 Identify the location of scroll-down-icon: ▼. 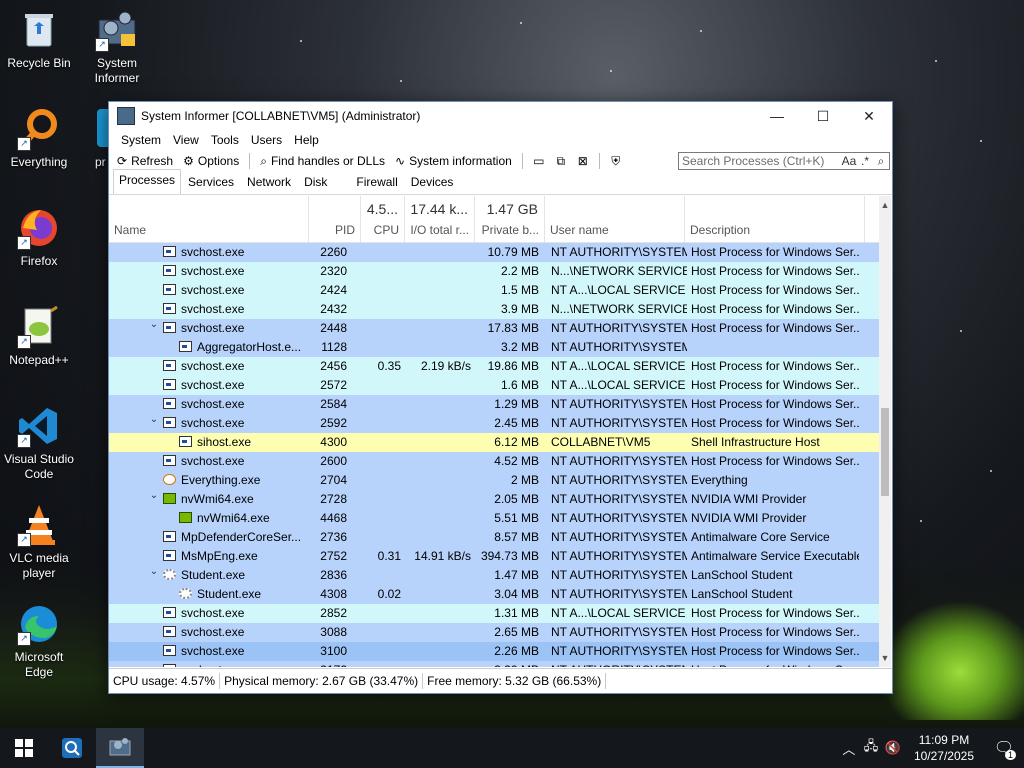
(885, 658).